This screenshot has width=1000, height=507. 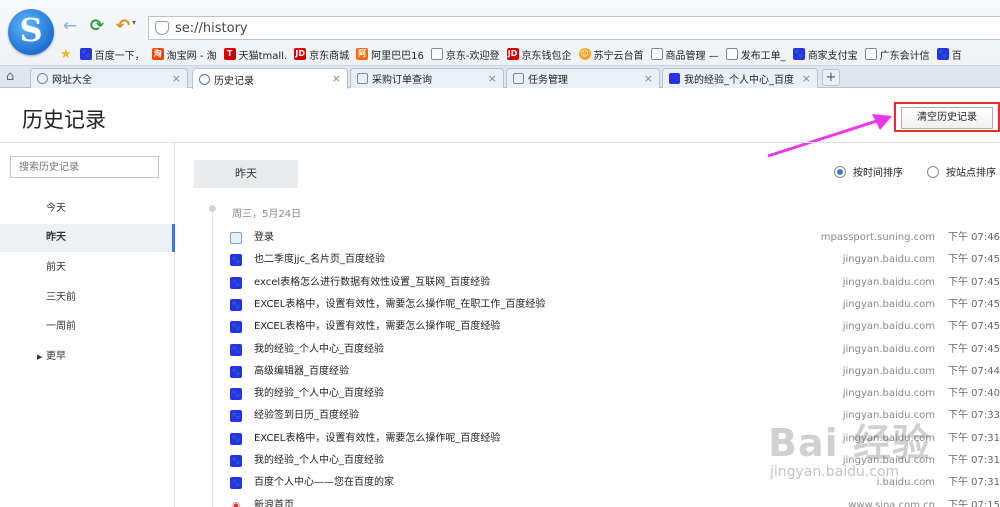 I want to click on sort-by-time-radio: 按时间排序, so click(x=868, y=171).